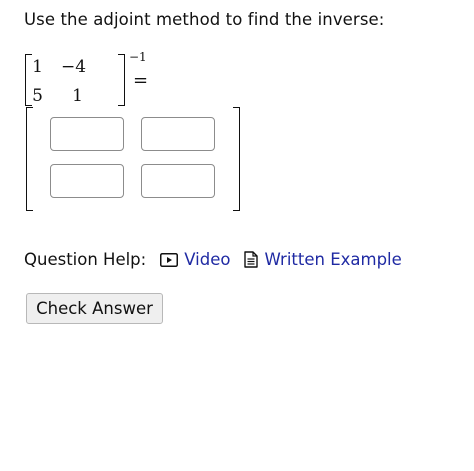  What do you see at coordinates (138, 57) in the screenshot?
I see `matrix-exponent: −1` at bounding box center [138, 57].